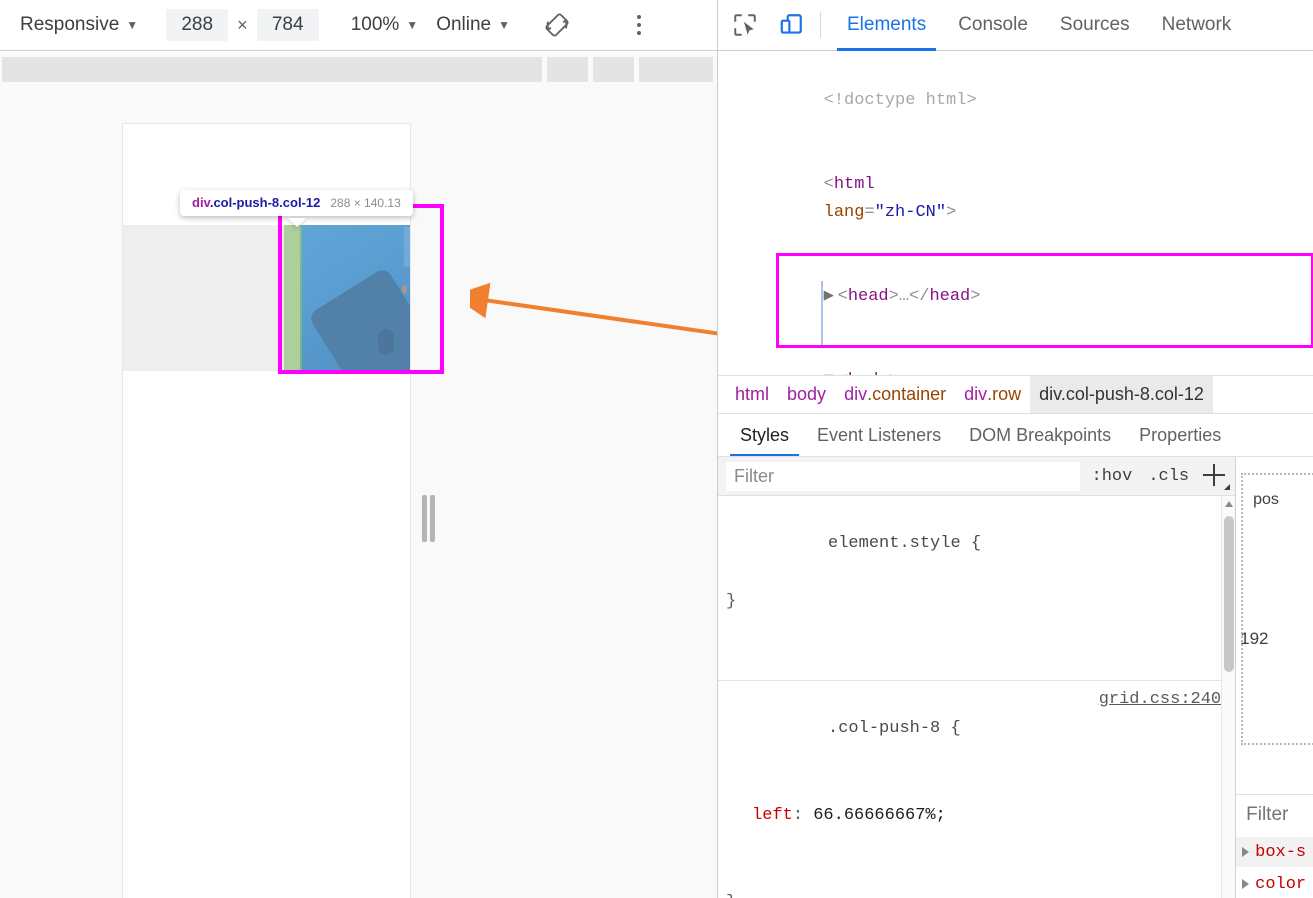 This screenshot has height=898, width=1313. What do you see at coordinates (977, 588) in the screenshot?
I see `style-rule-element-style: element.style { }` at bounding box center [977, 588].